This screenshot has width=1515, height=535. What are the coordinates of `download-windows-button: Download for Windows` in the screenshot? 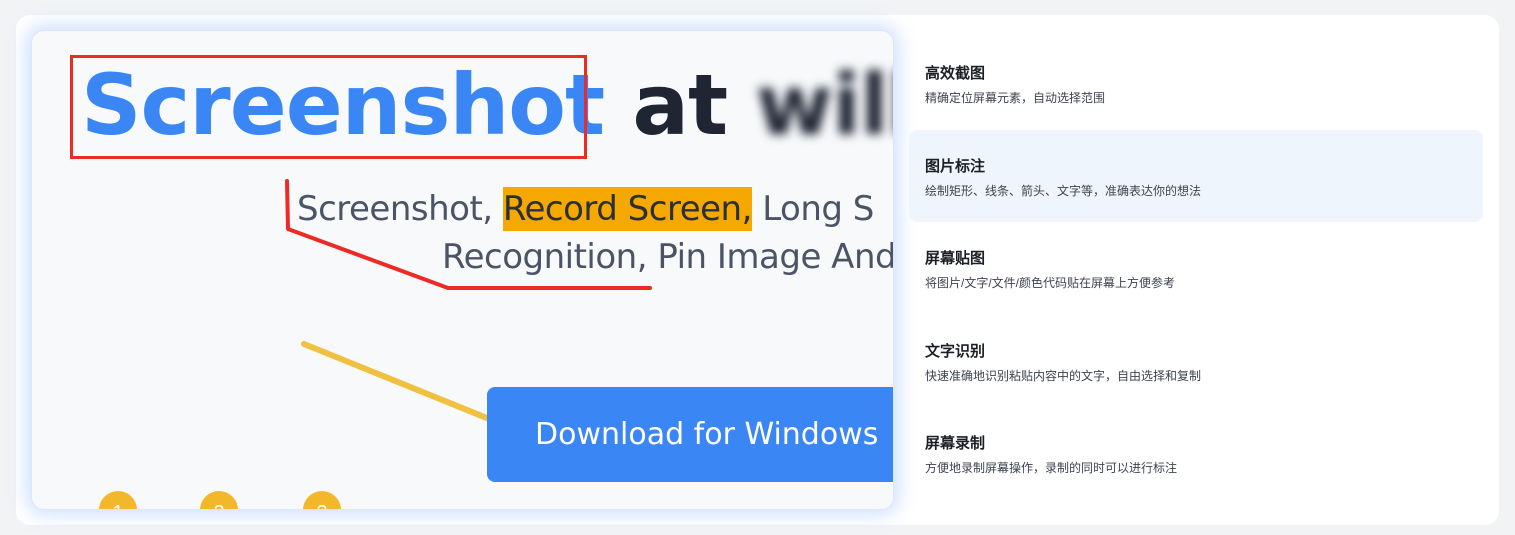 It's located at (690, 434).